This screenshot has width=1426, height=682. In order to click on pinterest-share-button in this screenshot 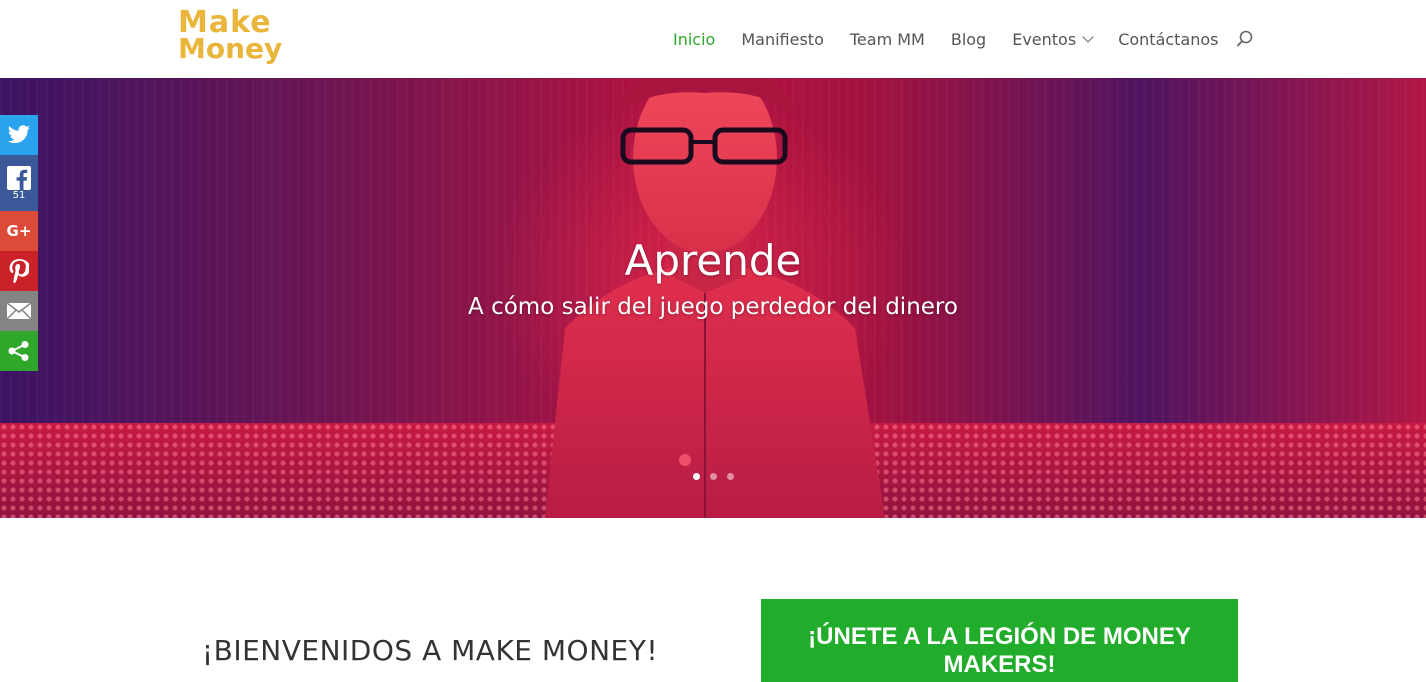, I will do `click(19, 271)`.